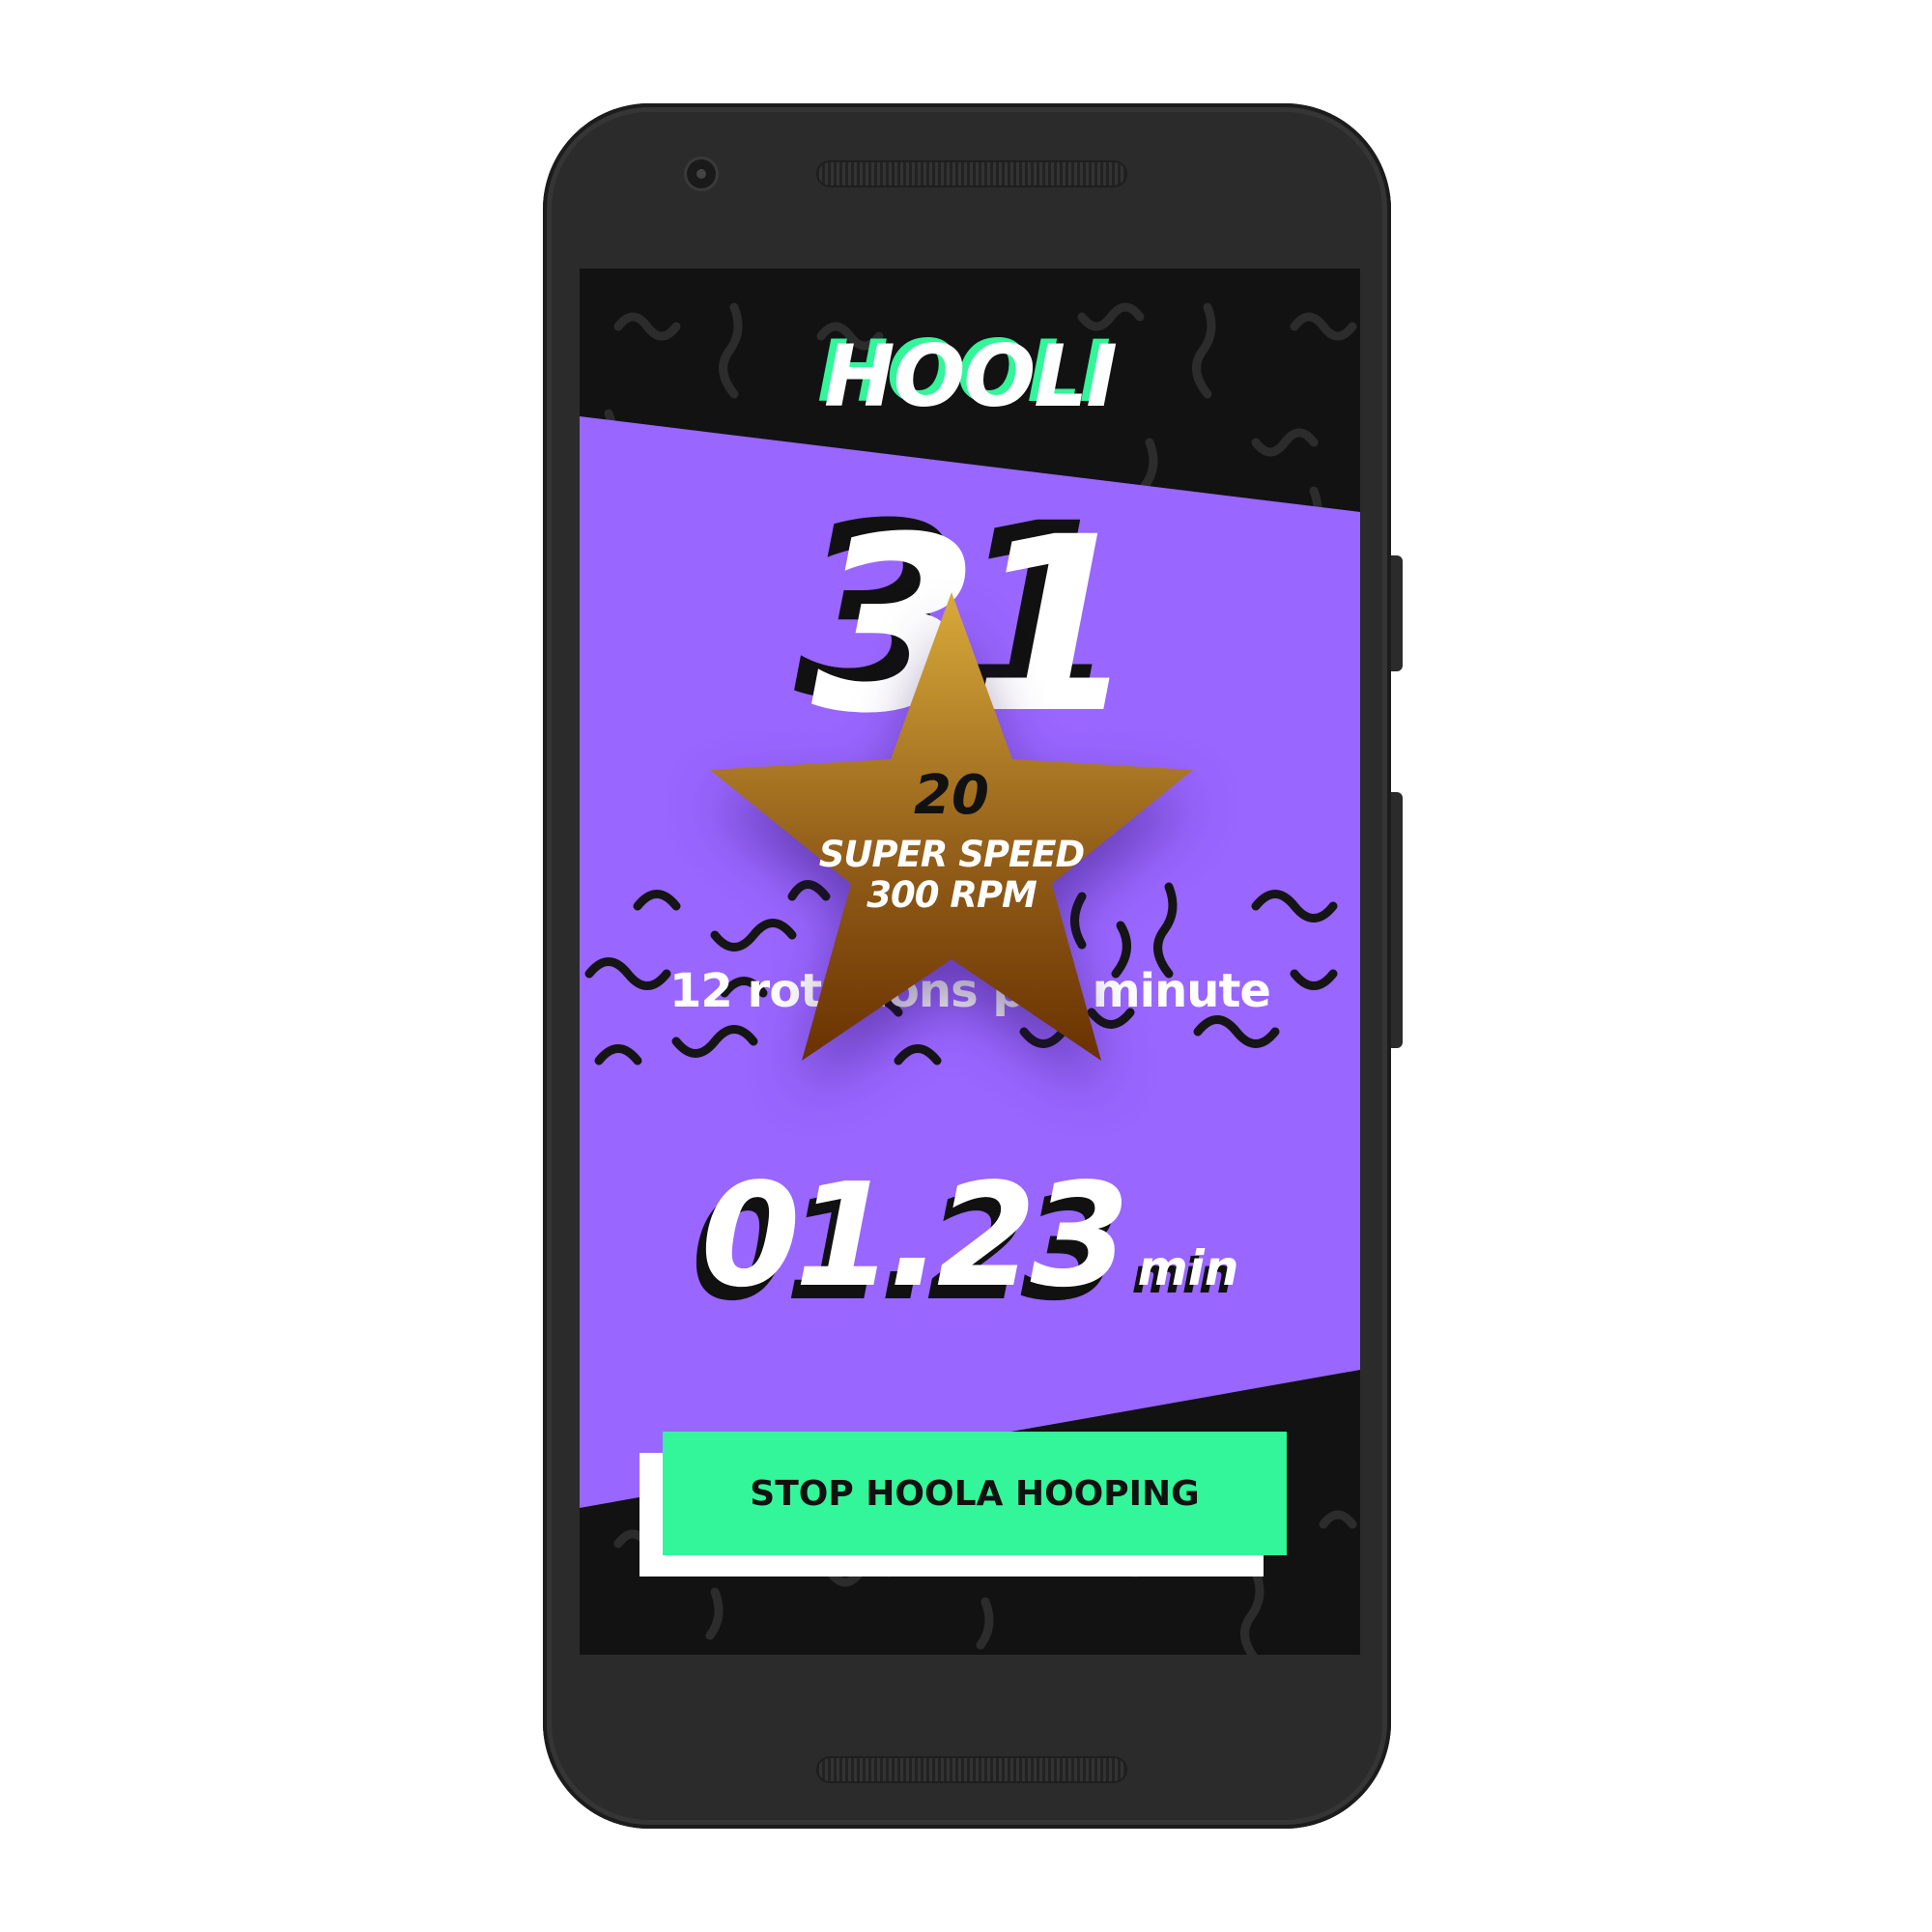 This screenshot has height=1932, width=1932. What do you see at coordinates (971, 1769) in the screenshot?
I see `bottom-speaker` at bounding box center [971, 1769].